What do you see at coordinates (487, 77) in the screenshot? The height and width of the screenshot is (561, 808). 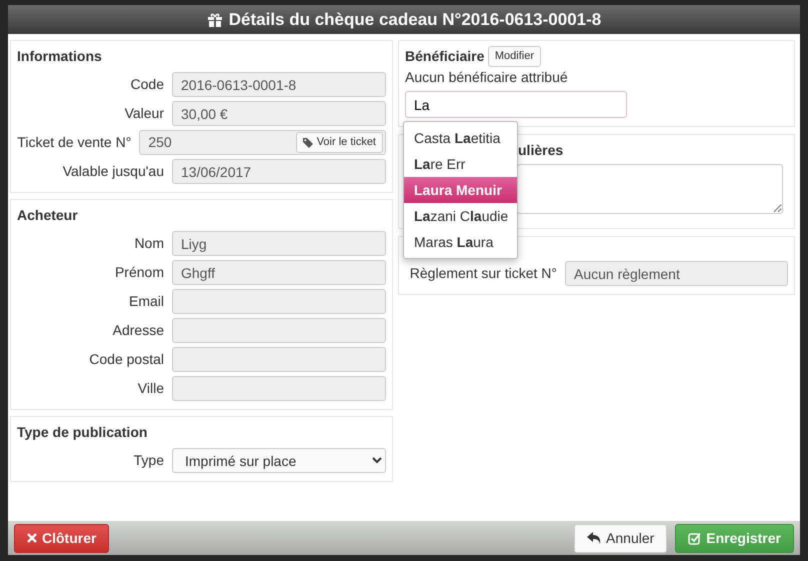 I see `status-text: Aucun bénéficaire attribué` at bounding box center [487, 77].